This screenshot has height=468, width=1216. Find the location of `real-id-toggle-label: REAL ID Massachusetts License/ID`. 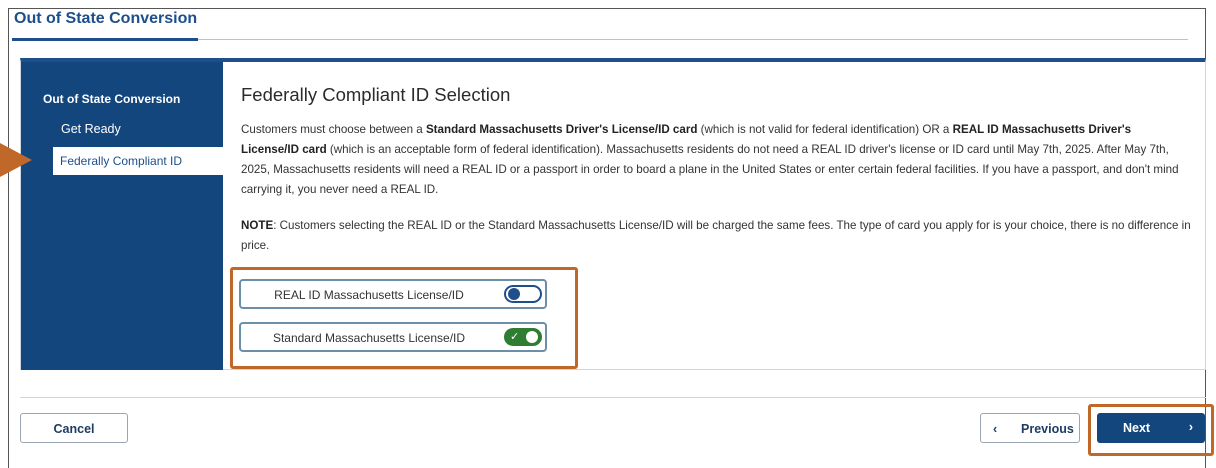

real-id-toggle-label: REAL ID Massachusetts License/ID is located at coordinates (369, 295).